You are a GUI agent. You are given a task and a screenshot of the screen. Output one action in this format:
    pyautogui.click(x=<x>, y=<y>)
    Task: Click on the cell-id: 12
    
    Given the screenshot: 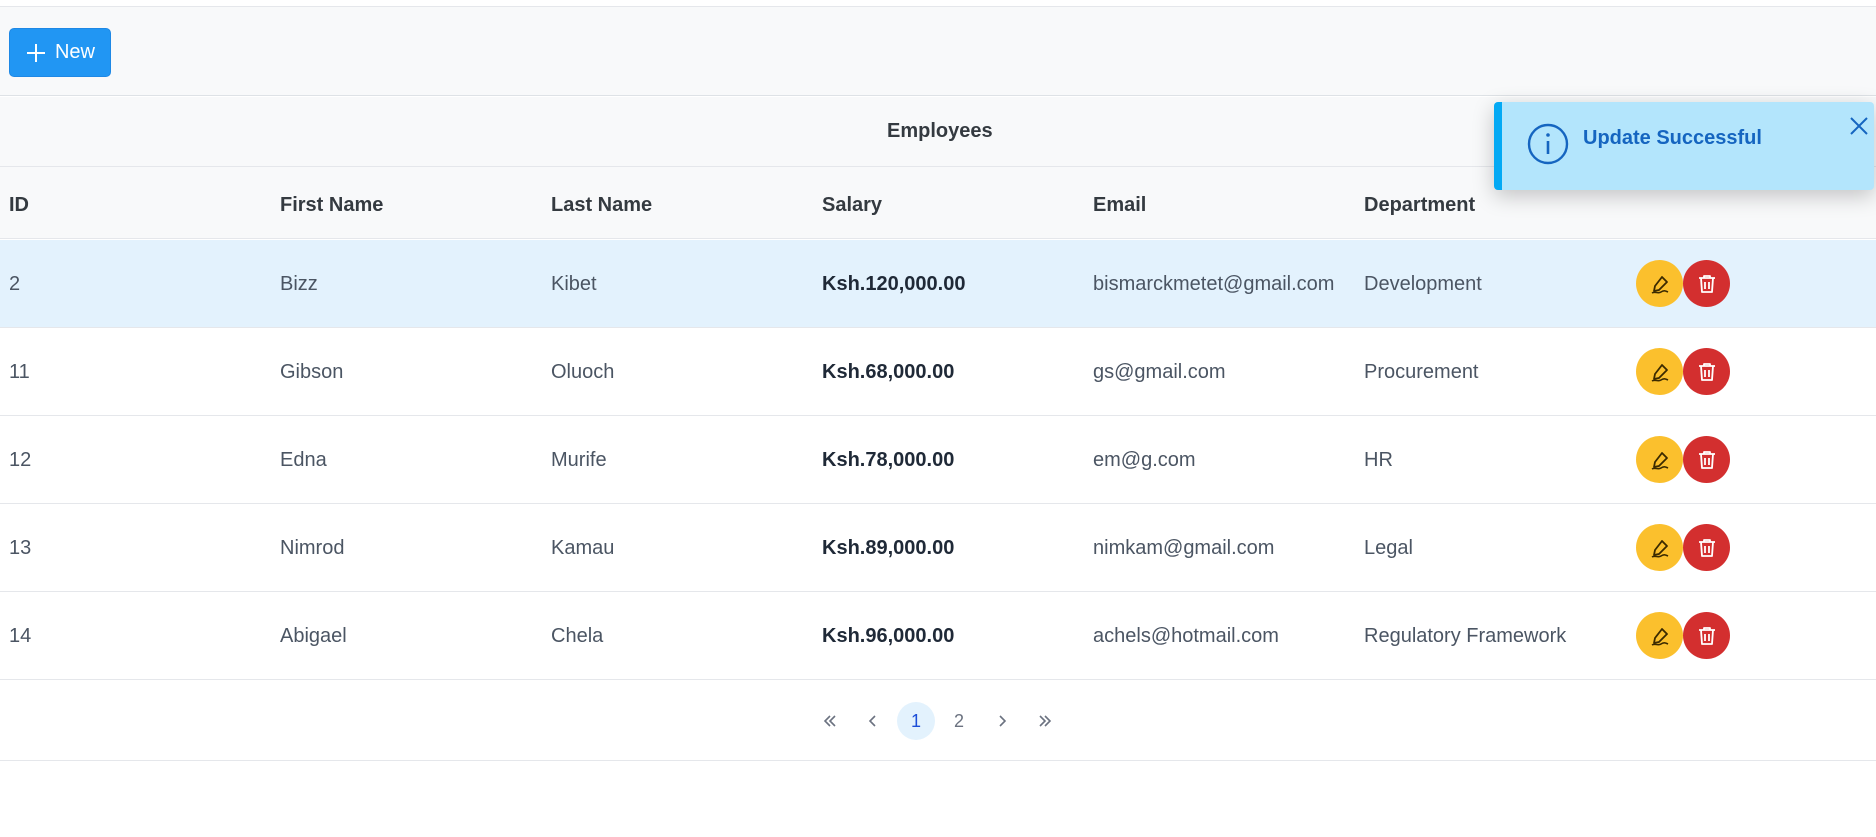 What is the action you would take?
    pyautogui.click(x=20, y=460)
    